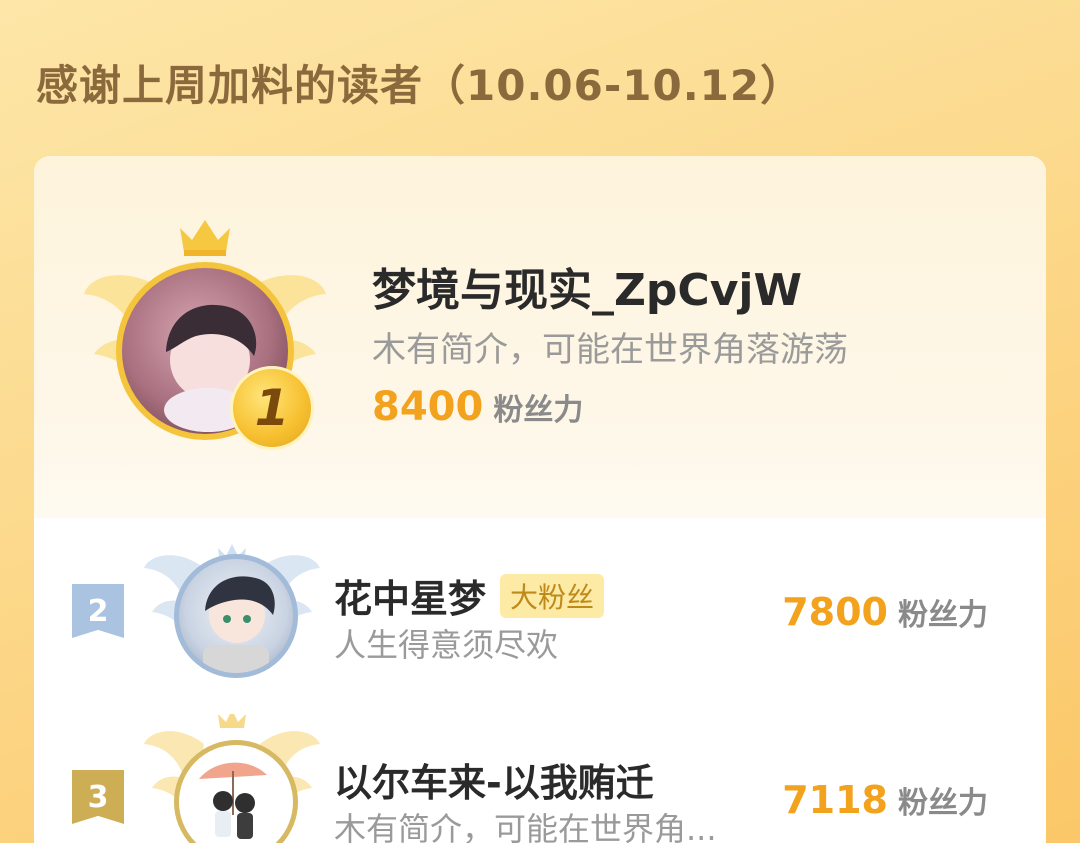  I want to click on rank-2-flag: 2, so click(98, 611).